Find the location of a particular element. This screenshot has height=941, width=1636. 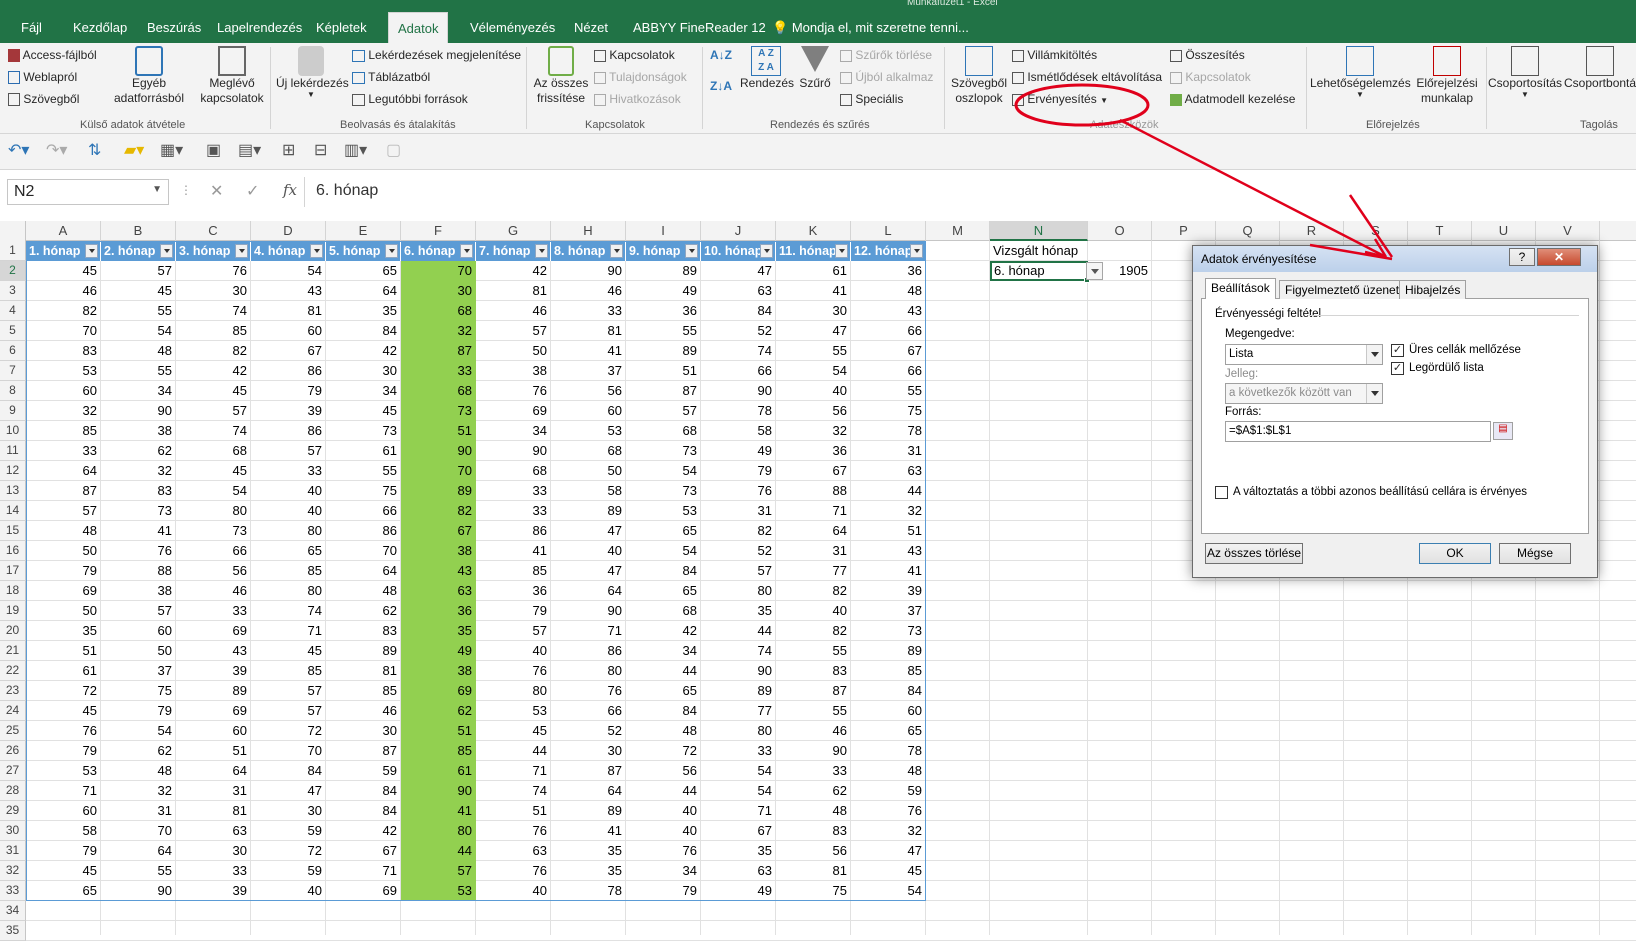

annotation-ellipse is located at coordinates (1082, 105).